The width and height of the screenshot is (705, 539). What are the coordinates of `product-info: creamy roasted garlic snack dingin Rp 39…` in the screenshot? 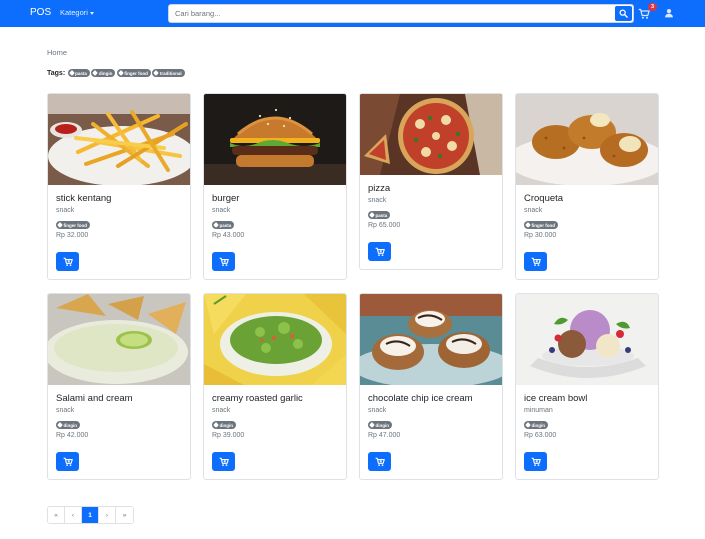 It's located at (277, 416).